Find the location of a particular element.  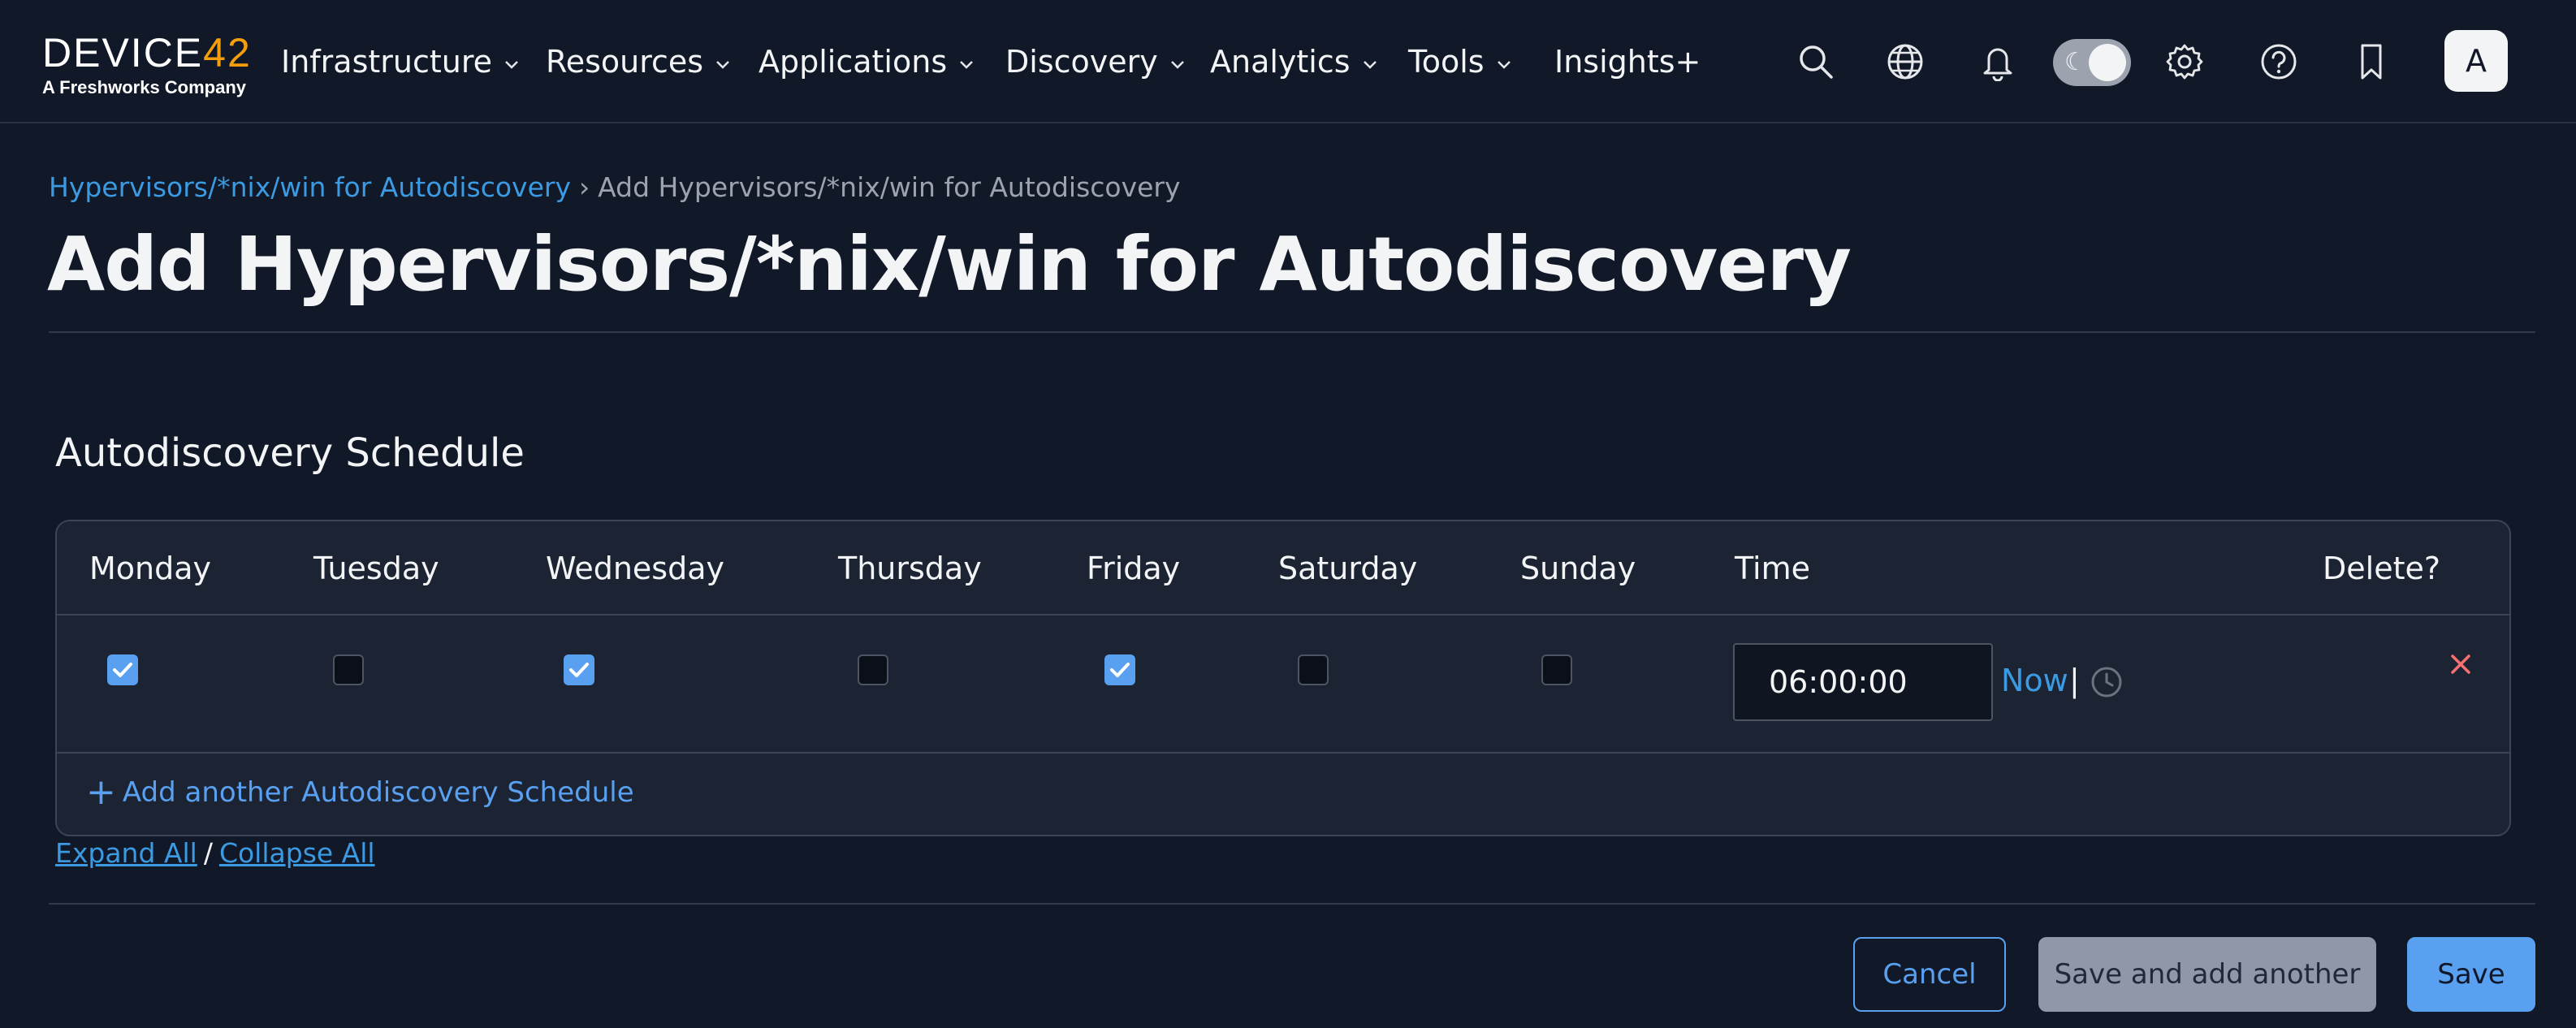

checkbox-wednesday is located at coordinates (579, 669).